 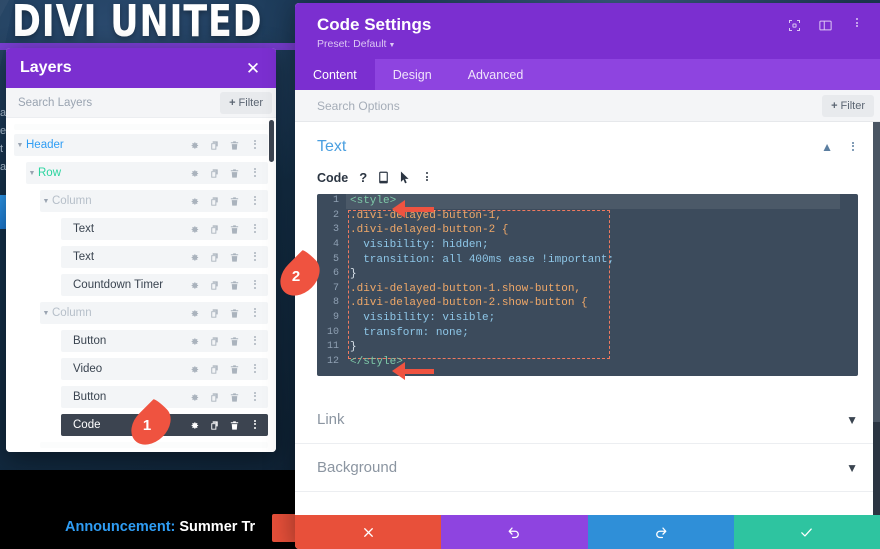 I want to click on responsive-icon, so click(x=383, y=177).